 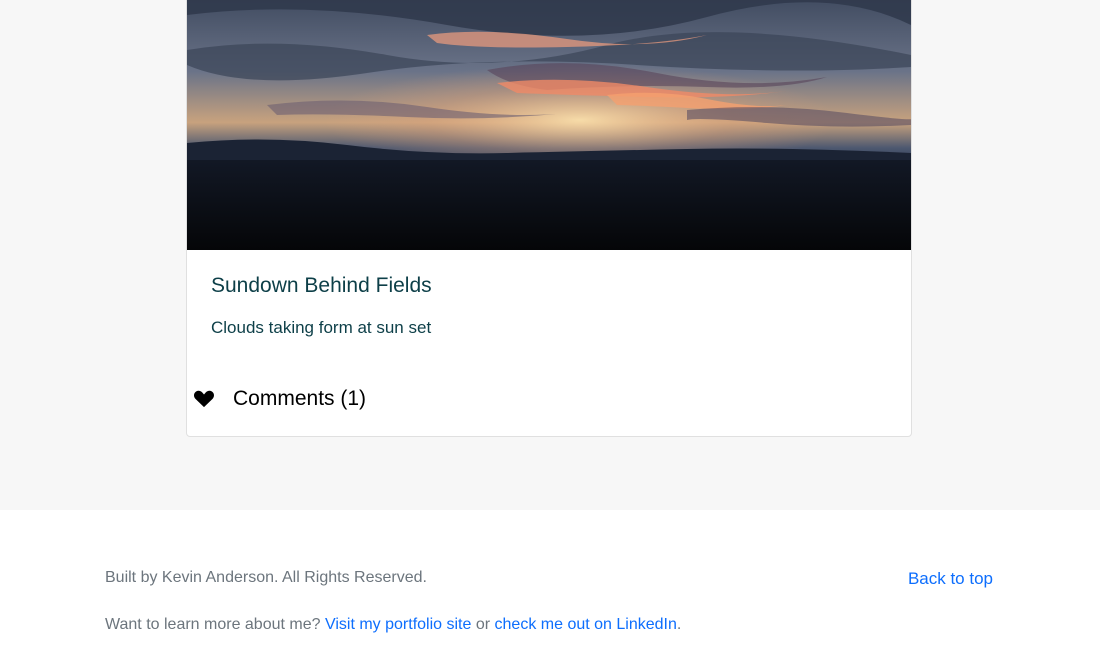 I want to click on comments-button: Comments (1), so click(x=279, y=399).